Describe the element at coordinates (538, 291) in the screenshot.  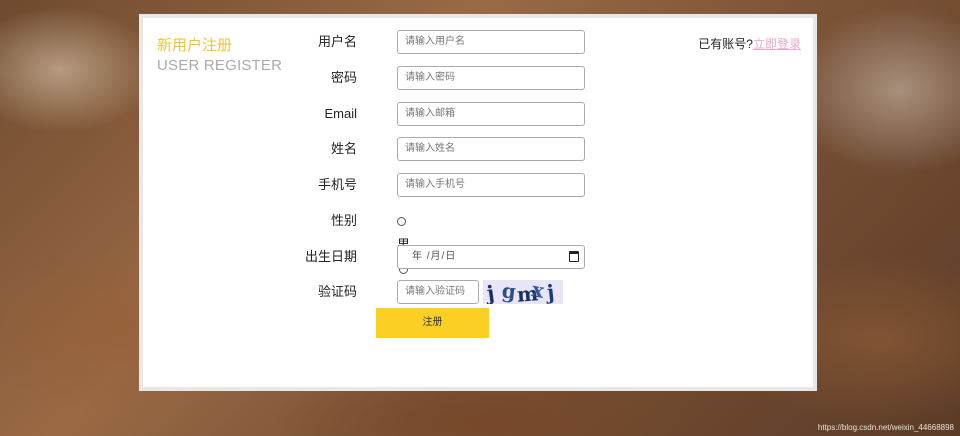
I see `captcha-char: x` at that location.